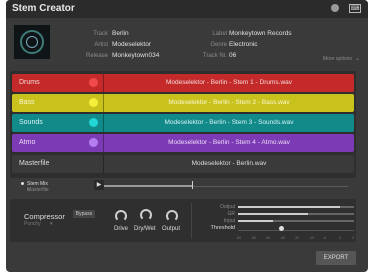 The width and height of the screenshot is (375, 272). What do you see at coordinates (289, 207) in the screenshot?
I see `output-meter-fill` at bounding box center [289, 207].